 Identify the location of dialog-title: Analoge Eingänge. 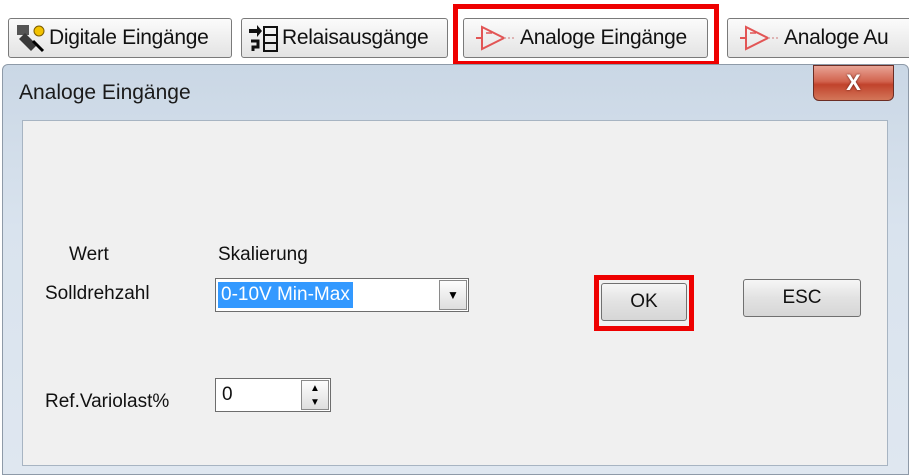
(105, 92).